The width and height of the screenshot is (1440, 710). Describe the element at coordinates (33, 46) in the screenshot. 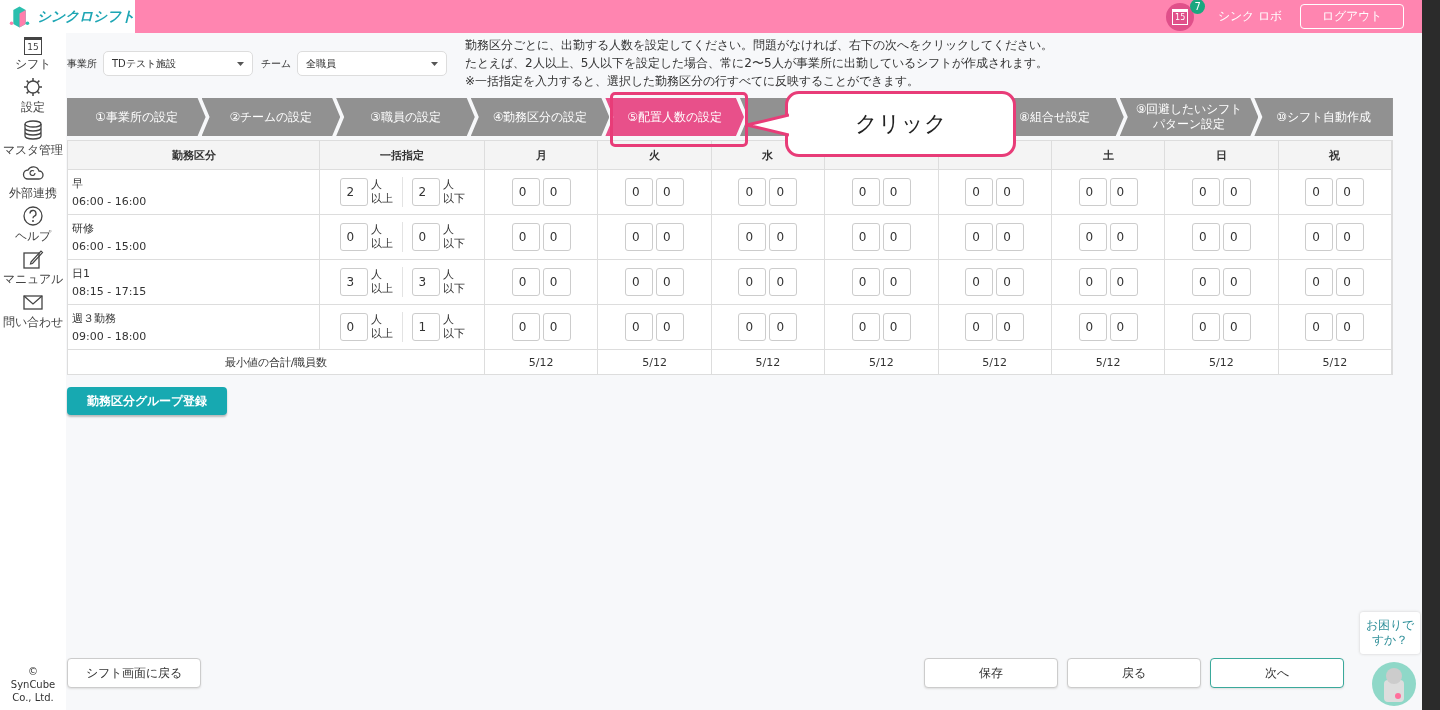

I see `calendar-icon: 15` at that location.